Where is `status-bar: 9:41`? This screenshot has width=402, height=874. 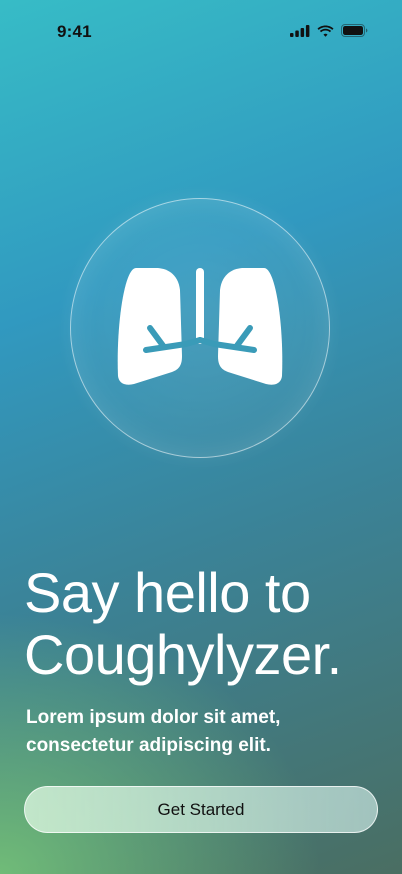 status-bar: 9:41 is located at coordinates (201, 31).